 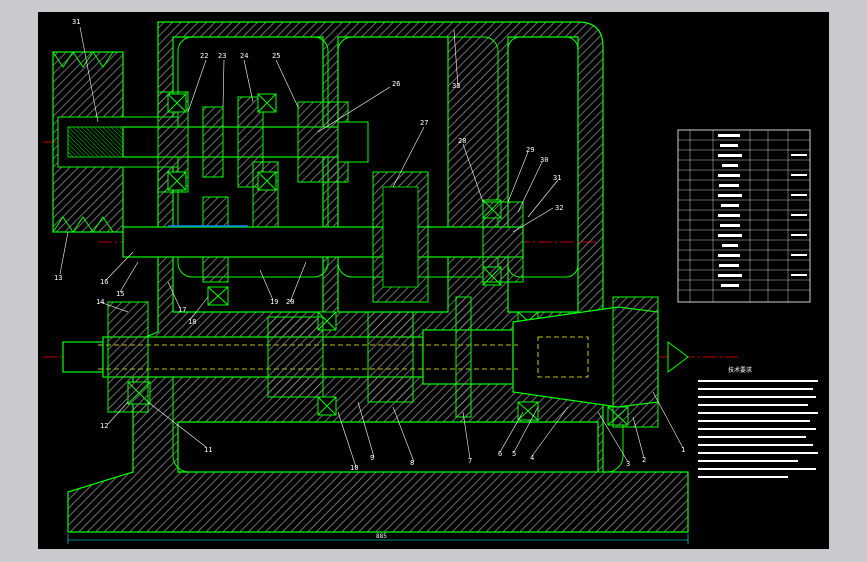 What do you see at coordinates (532, 458) in the screenshot?
I see `part-number: 4` at bounding box center [532, 458].